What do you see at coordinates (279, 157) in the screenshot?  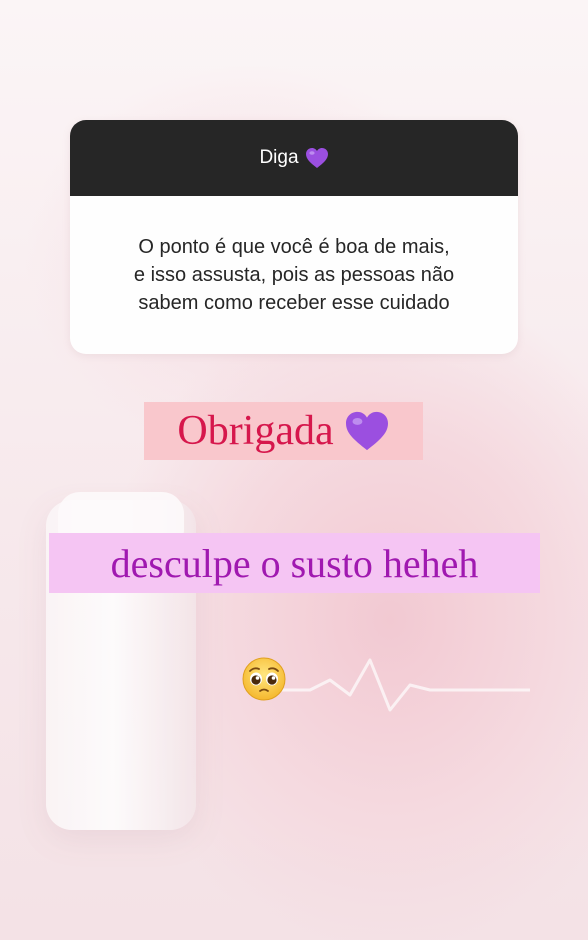 I see `question-prompt: Diga` at bounding box center [279, 157].